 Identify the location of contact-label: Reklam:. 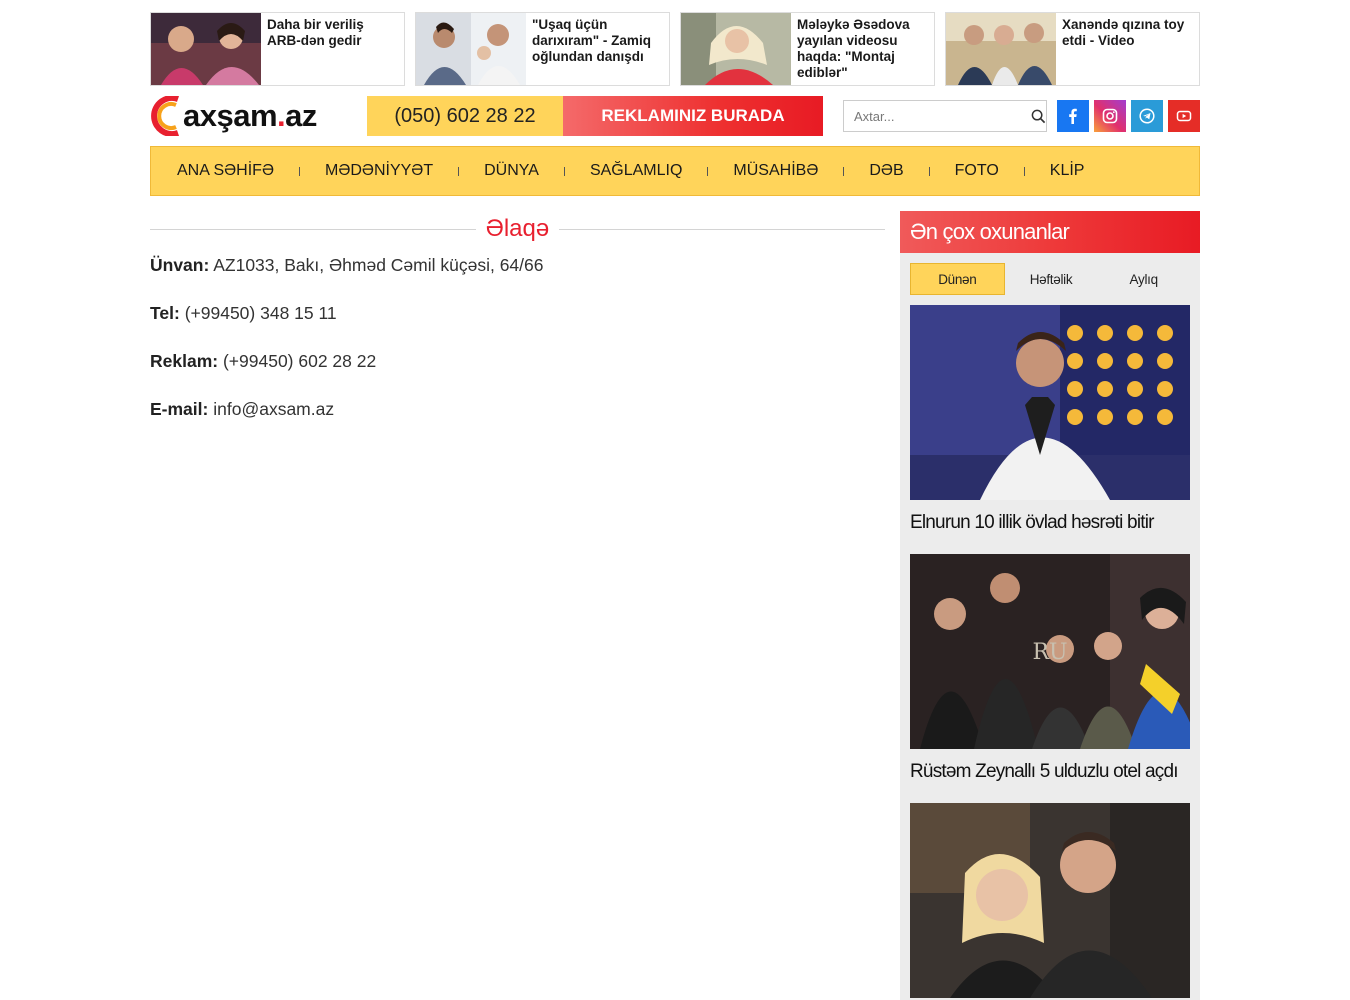
(184, 361).